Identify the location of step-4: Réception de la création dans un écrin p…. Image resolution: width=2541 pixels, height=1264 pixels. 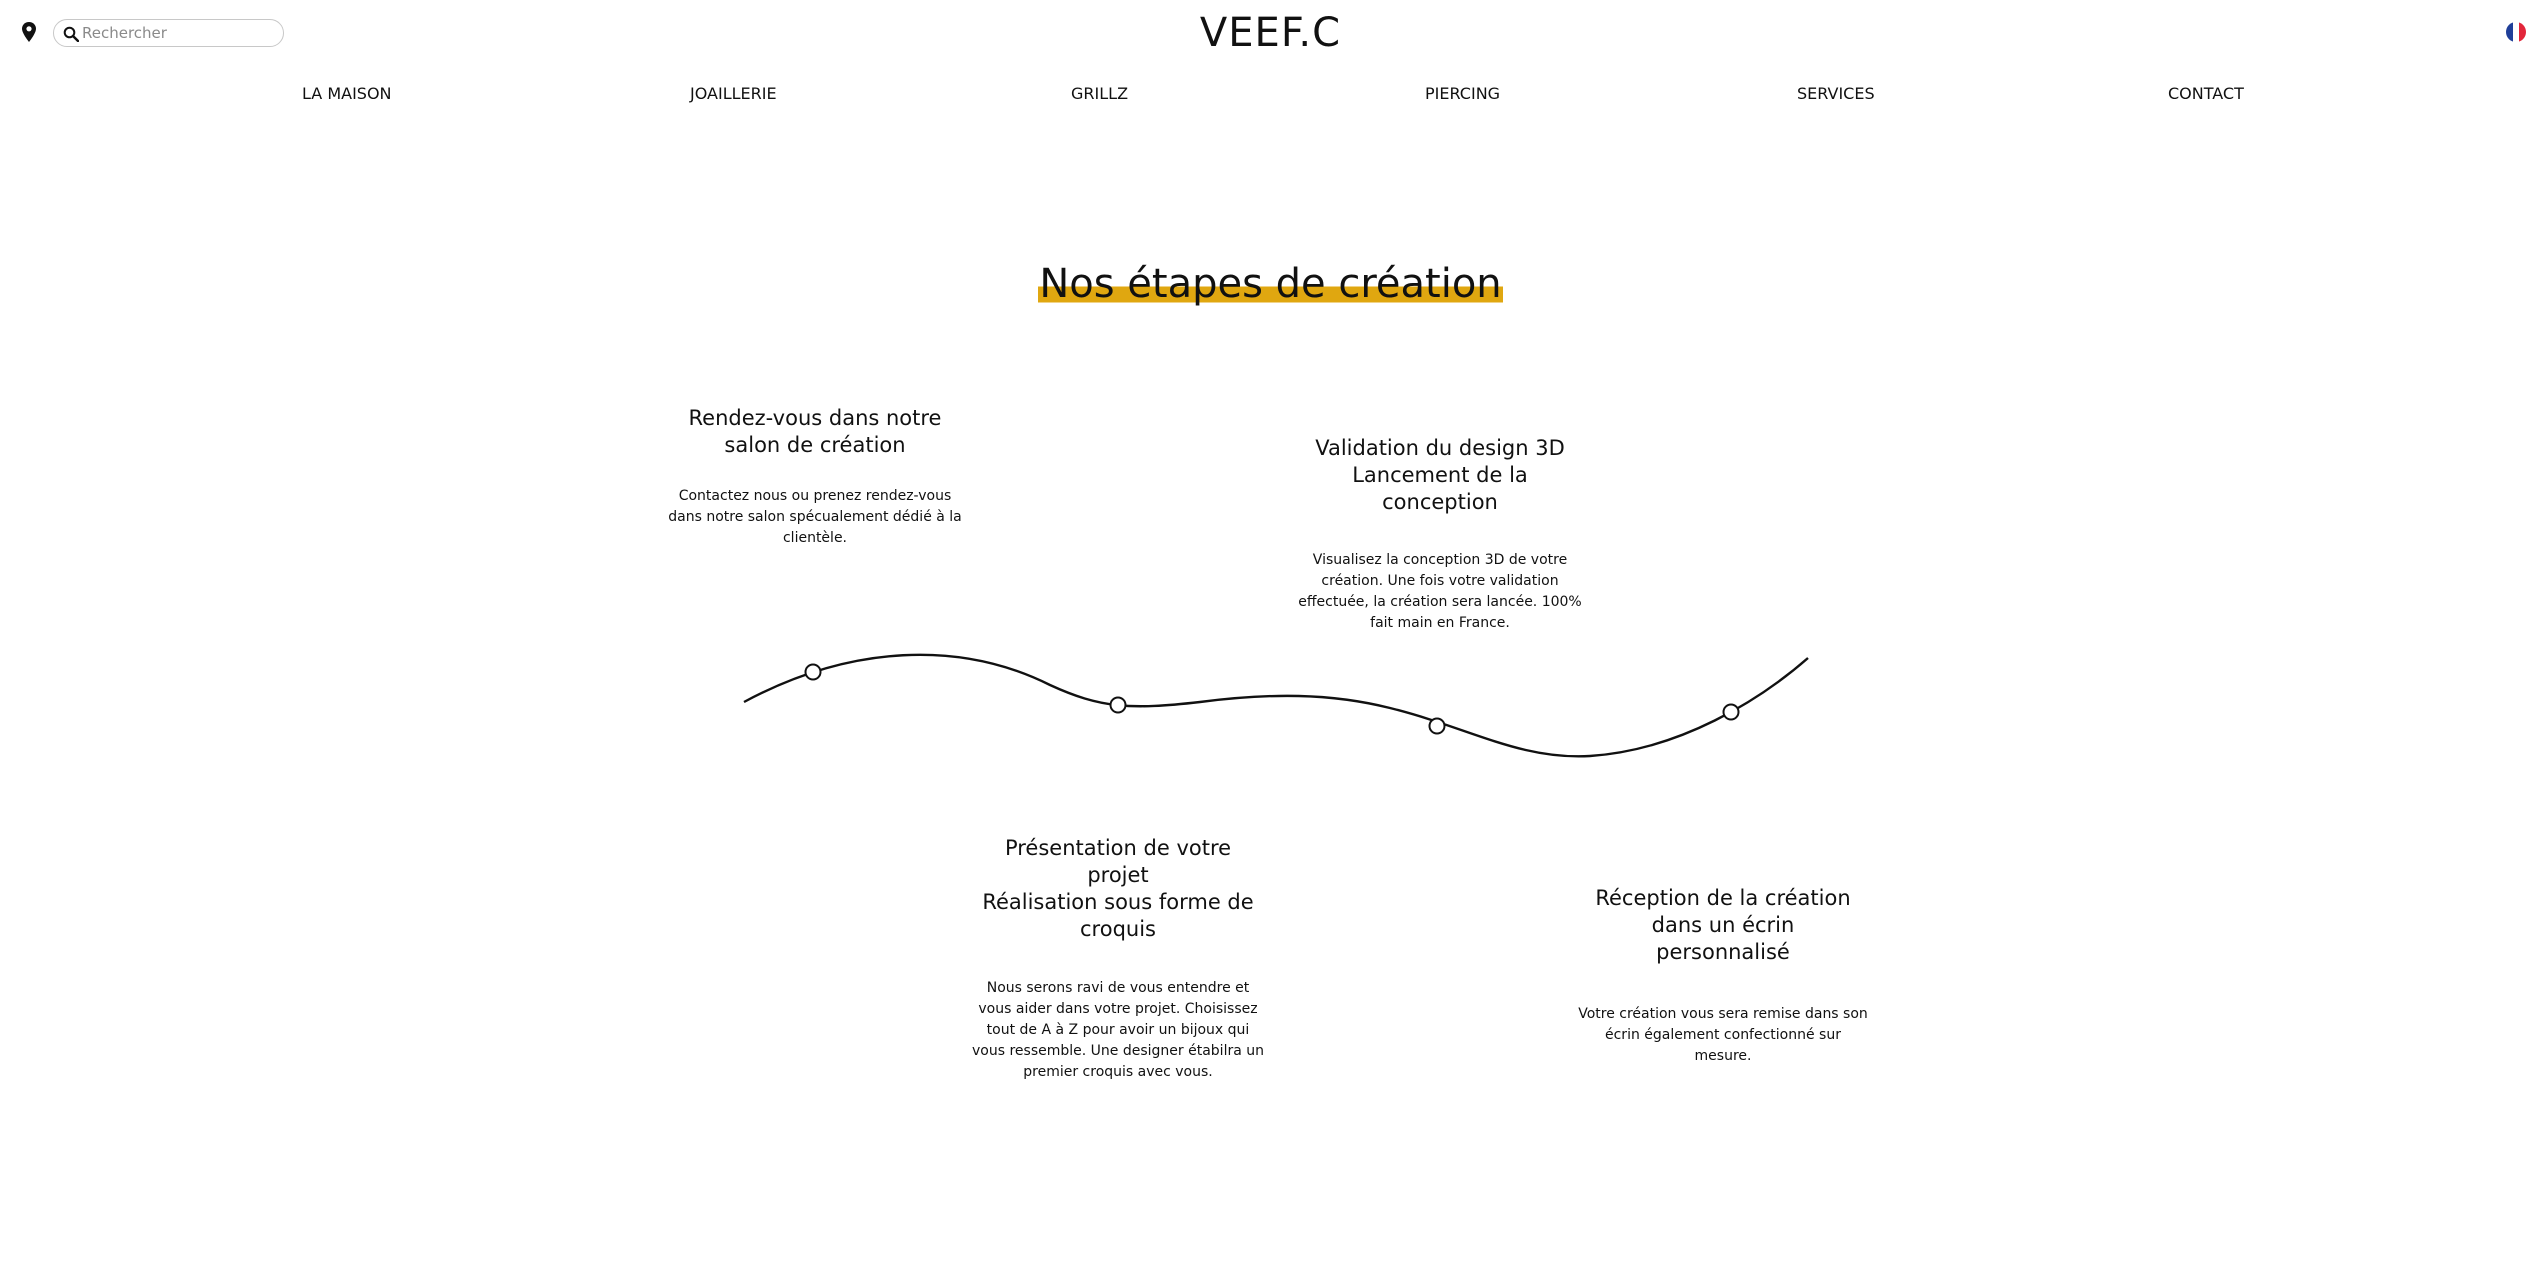
(1723, 976).